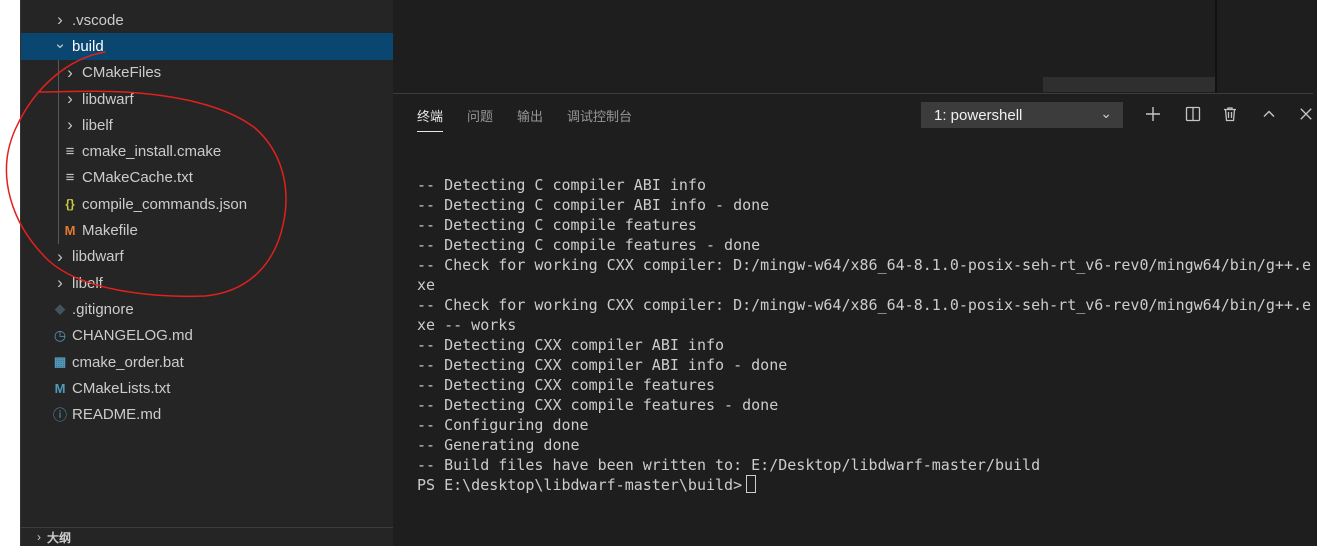  I want to click on terminal-line: -- Detecting C compiler ABI info - done, so click(593, 205).